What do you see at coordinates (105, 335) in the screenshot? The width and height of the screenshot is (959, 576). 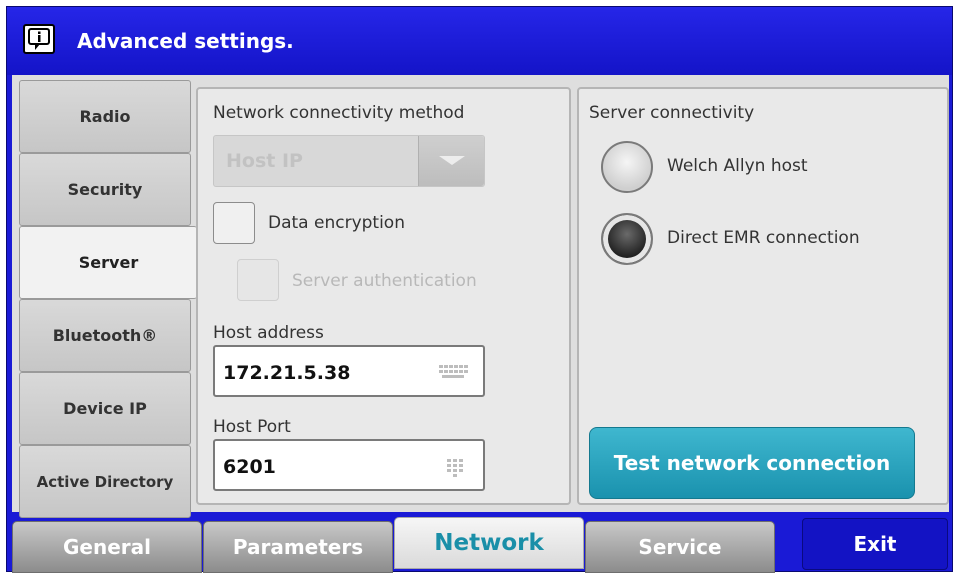 I see `side-tab-bluetooth: Bluetooth®` at bounding box center [105, 335].